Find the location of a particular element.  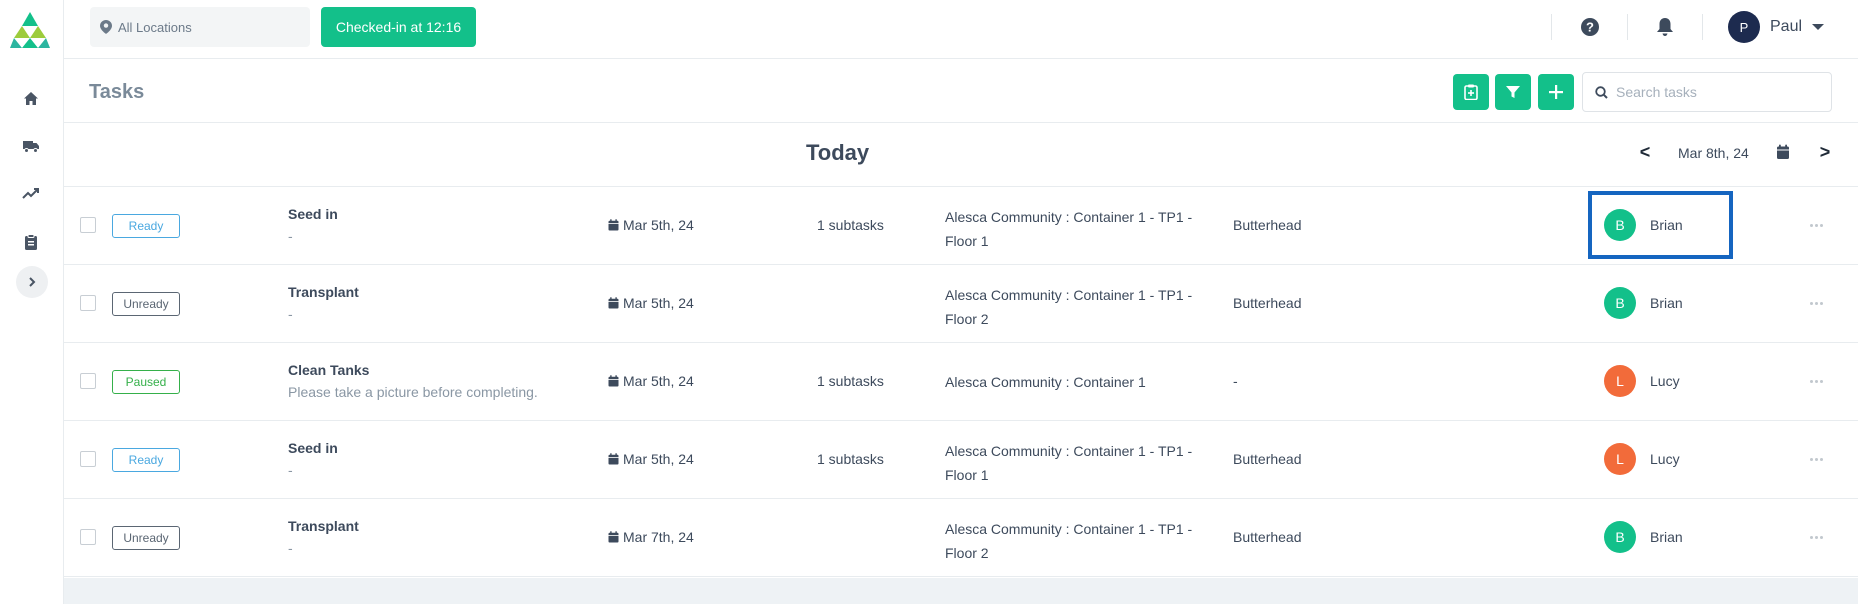

next-day-button: > is located at coordinates (1825, 152).